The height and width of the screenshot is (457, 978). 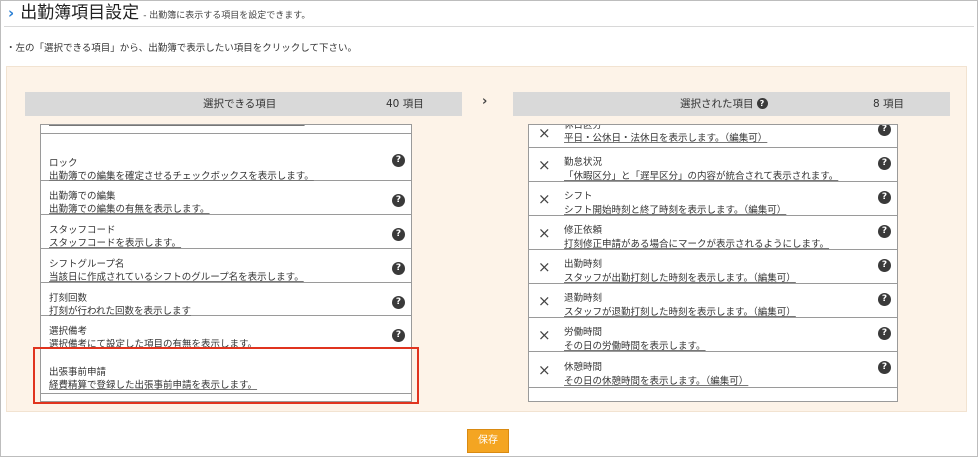 I want to click on item-description: 当該日に作成されているシフトのグループ名を表示します。, so click(x=176, y=277).